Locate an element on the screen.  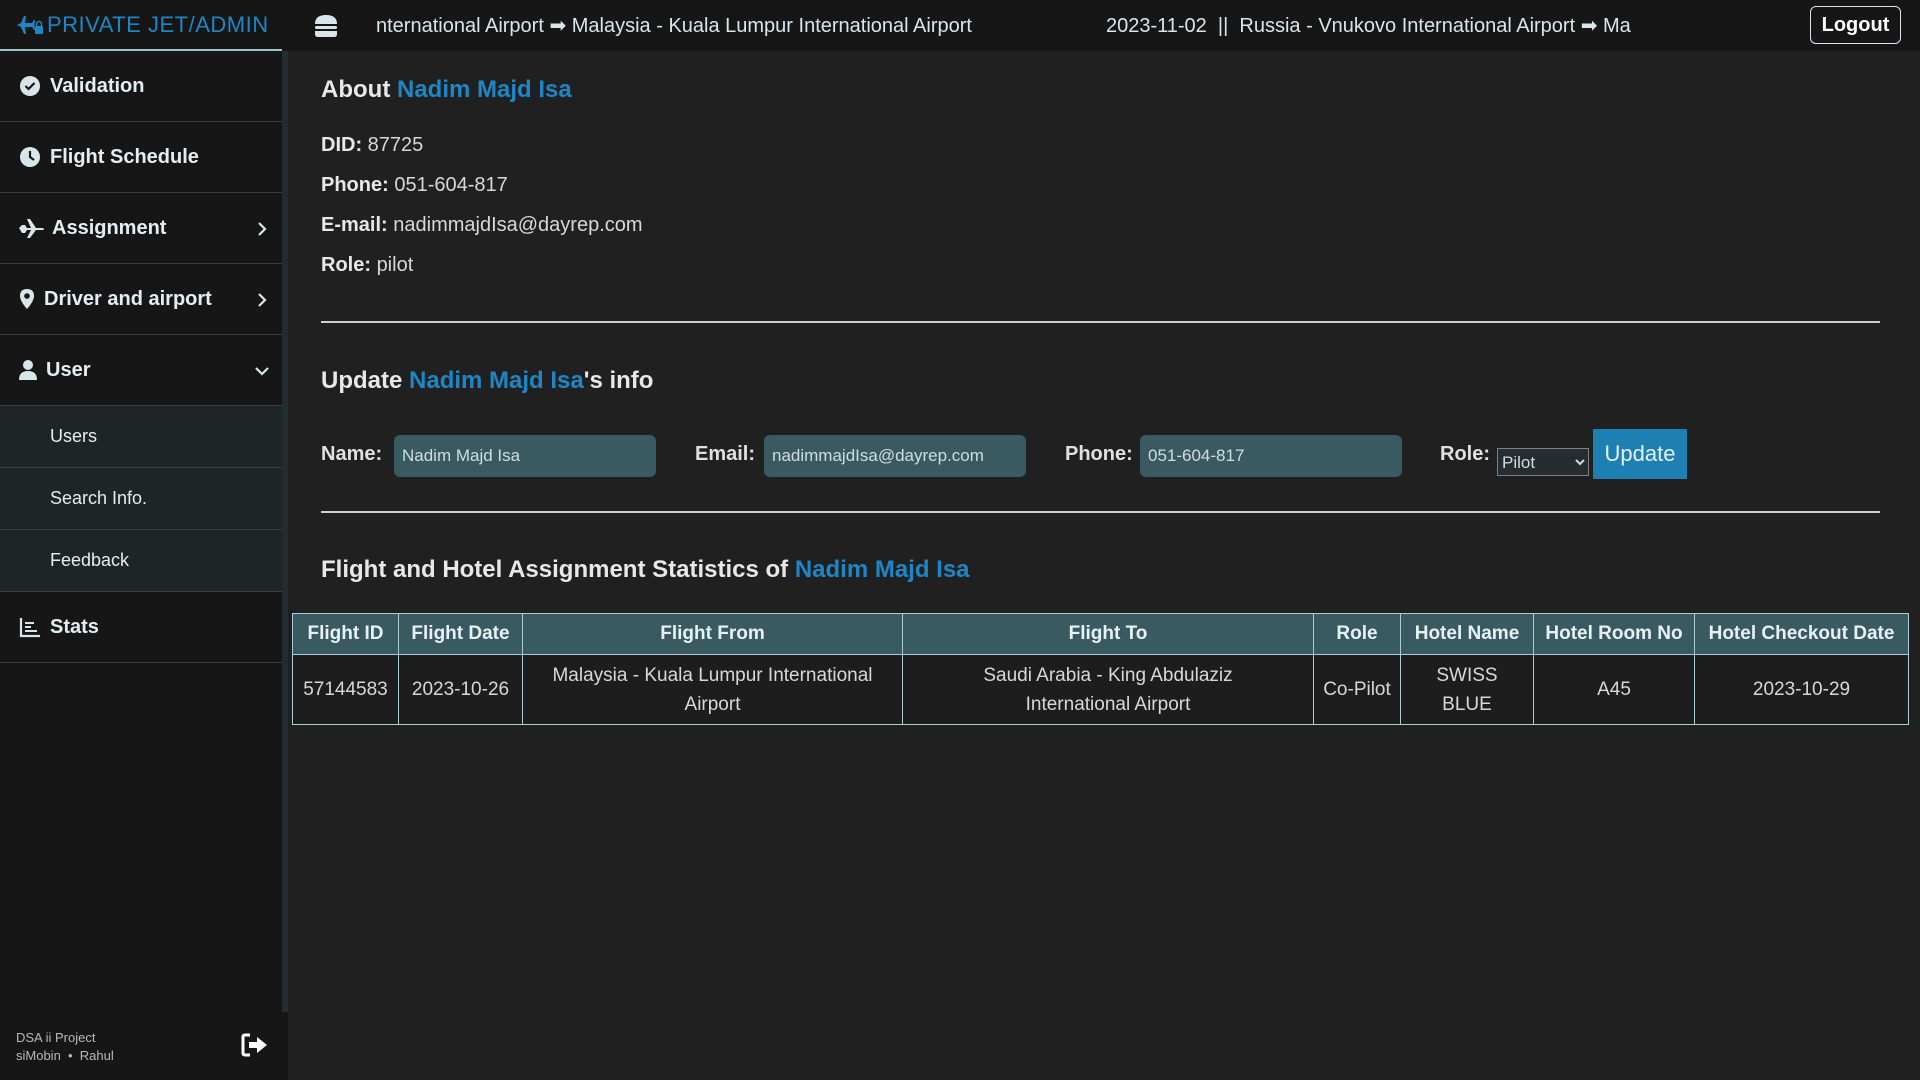
column-header: Flight To is located at coordinates (1108, 634).